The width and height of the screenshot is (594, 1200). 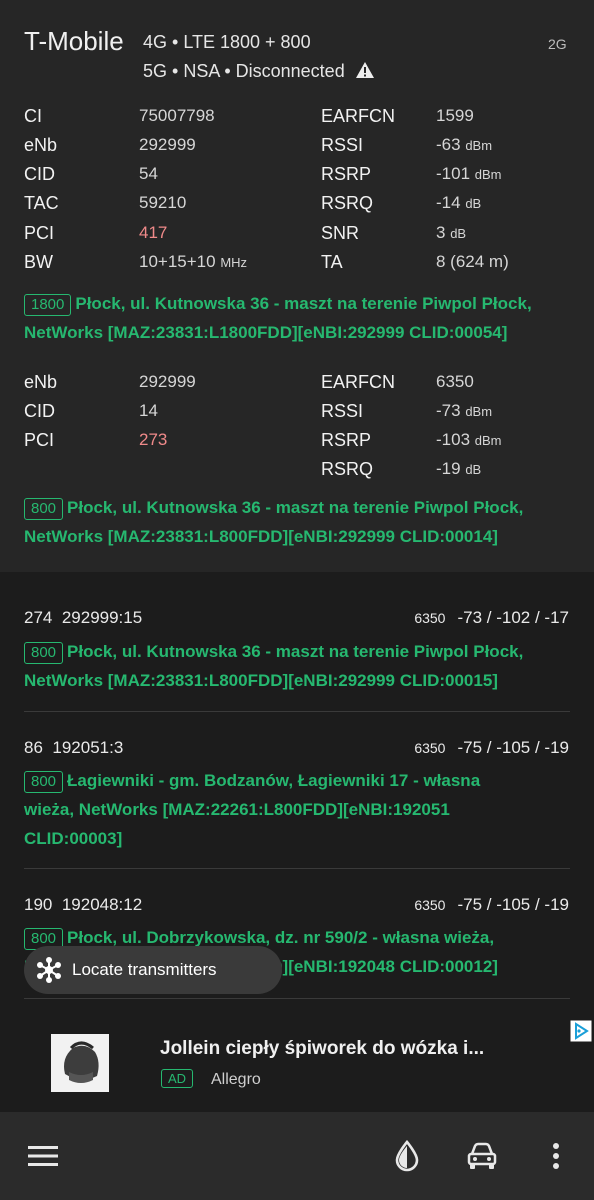 I want to click on locate-transmitters-button: Locate transmitters, so click(x=153, y=970).